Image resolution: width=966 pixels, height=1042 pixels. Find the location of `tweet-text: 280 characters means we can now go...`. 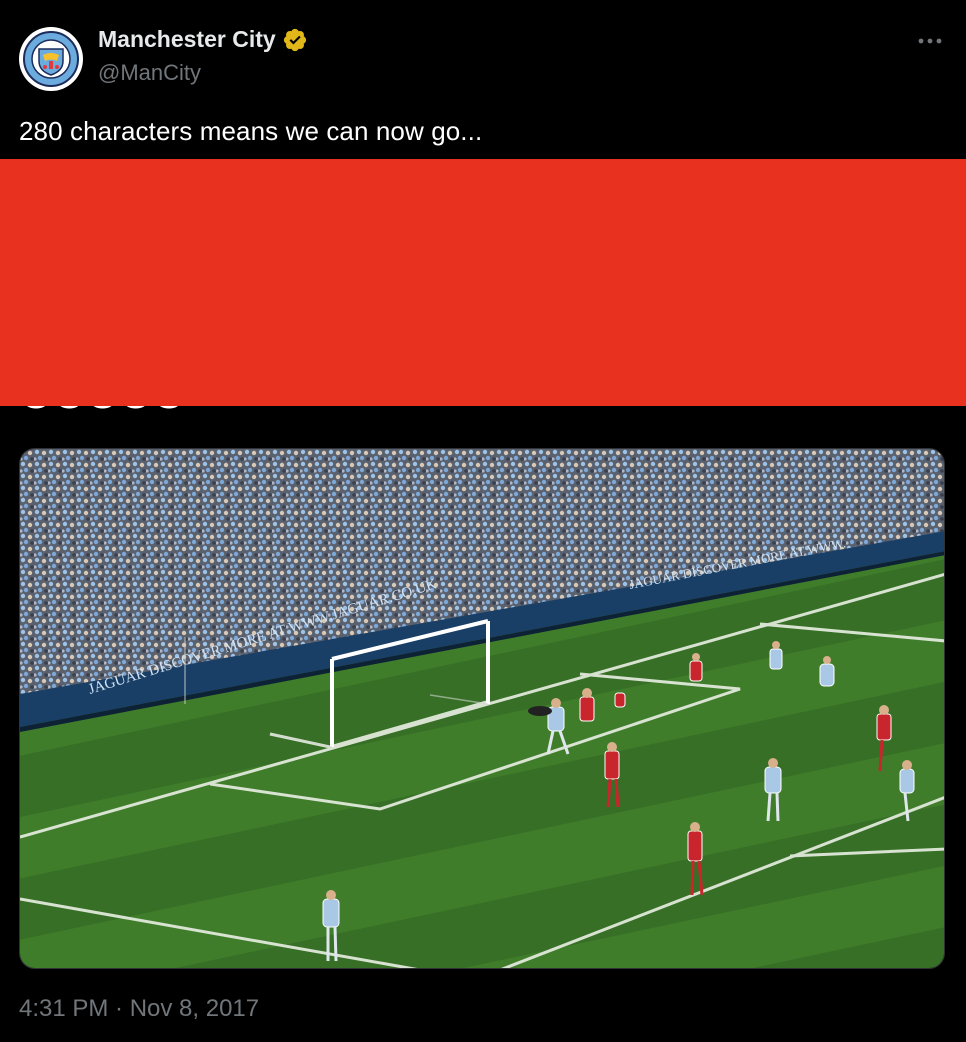

tweet-text: 280 characters means we can now go... is located at coordinates (251, 131).